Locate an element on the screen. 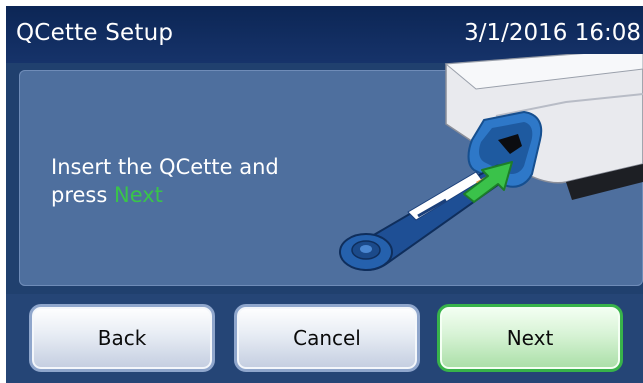 This screenshot has height=383, width=643. next-button: Next is located at coordinates (530, 338).